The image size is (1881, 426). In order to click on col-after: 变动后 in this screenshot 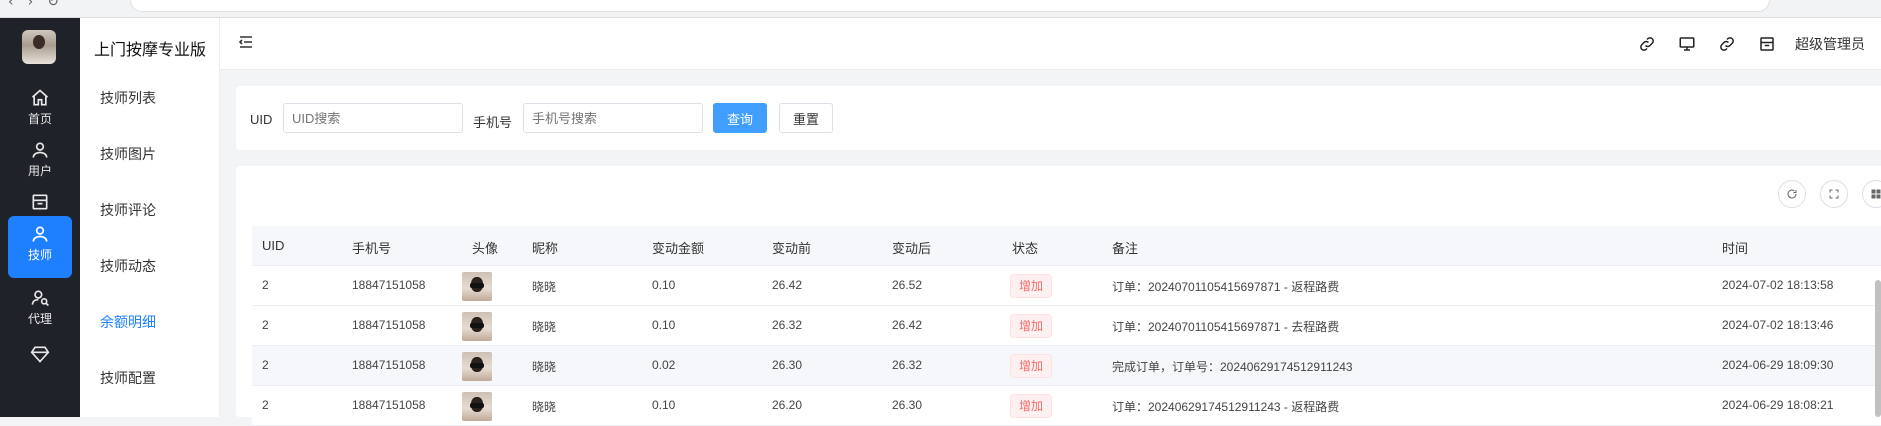, I will do `click(912, 248)`.